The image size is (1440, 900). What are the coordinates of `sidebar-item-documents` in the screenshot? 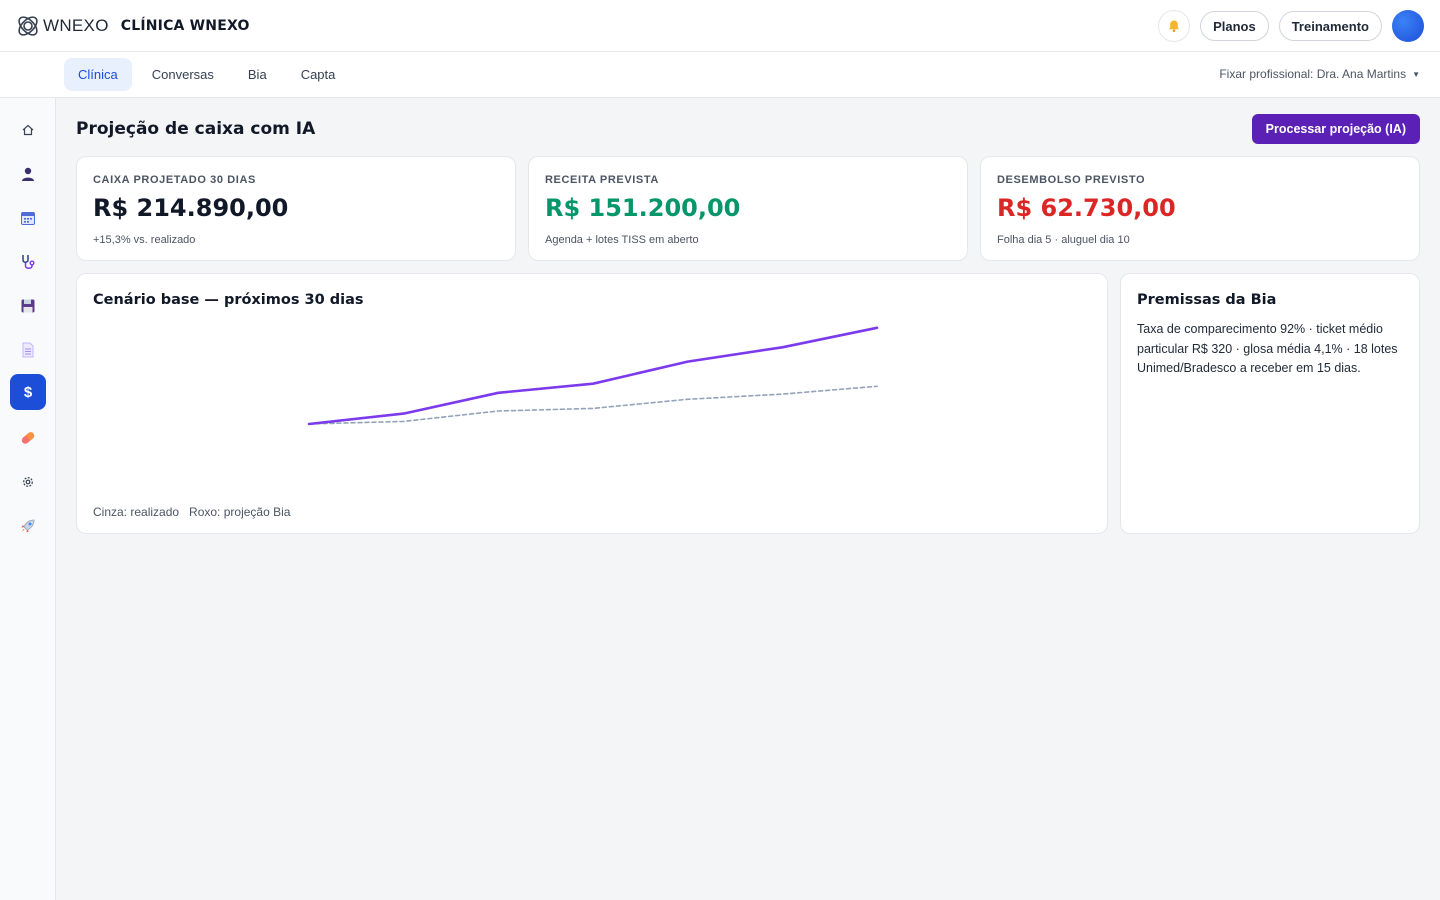 It's located at (28, 350).